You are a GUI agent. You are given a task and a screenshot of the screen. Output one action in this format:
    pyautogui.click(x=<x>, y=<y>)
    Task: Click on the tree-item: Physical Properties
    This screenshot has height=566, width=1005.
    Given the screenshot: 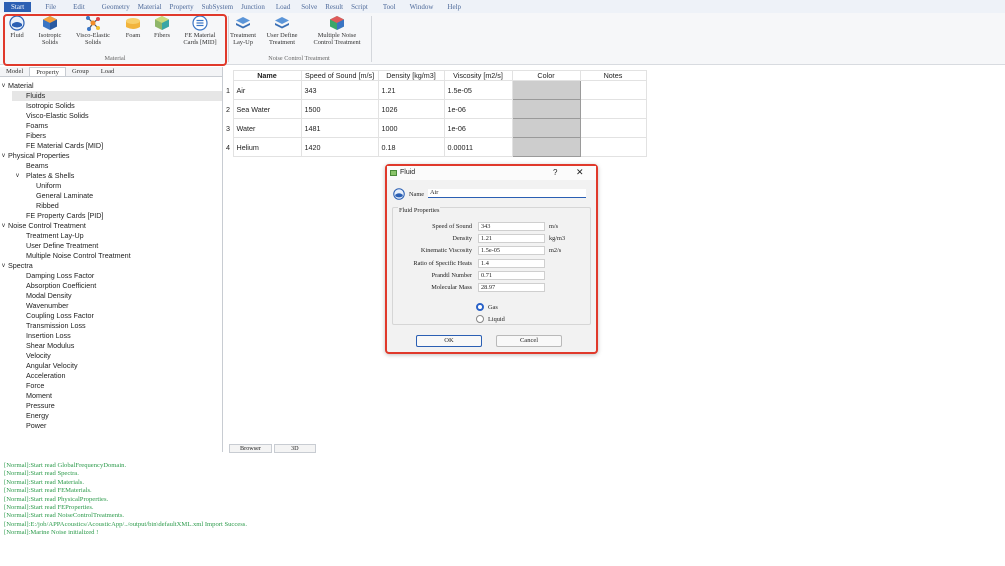 What is the action you would take?
    pyautogui.click(x=39, y=156)
    